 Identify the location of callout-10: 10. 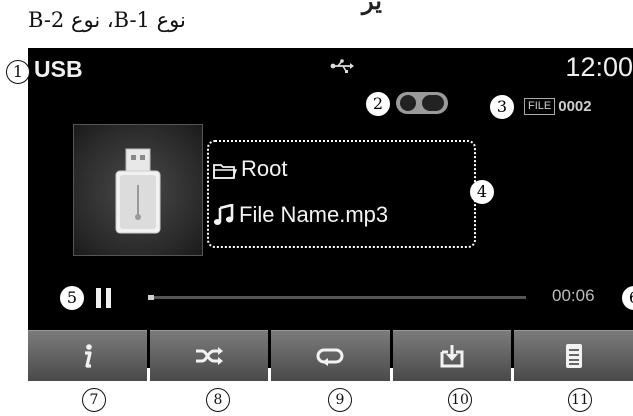
(460, 400).